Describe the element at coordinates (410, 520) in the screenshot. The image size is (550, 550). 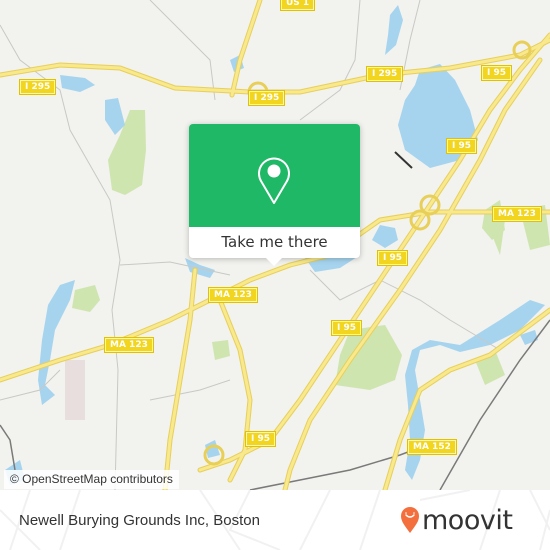
I see `moovit-pin-icon` at that location.